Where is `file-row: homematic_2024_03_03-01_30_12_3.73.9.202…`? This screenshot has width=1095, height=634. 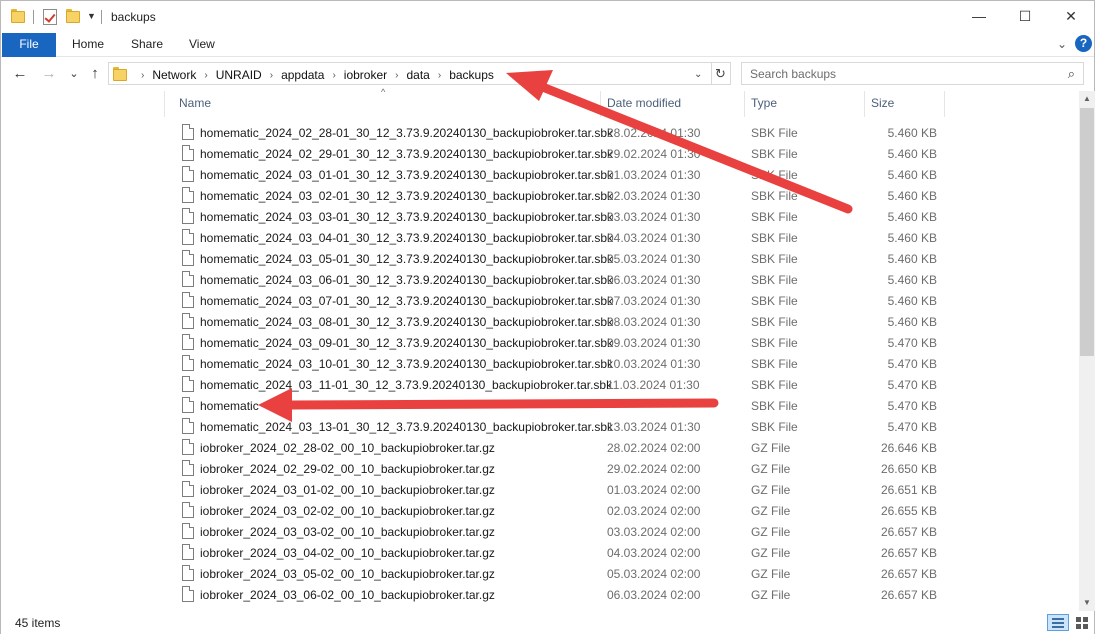 file-row: homematic_2024_03_03-01_30_12_3.73.9.202… is located at coordinates (566, 216).